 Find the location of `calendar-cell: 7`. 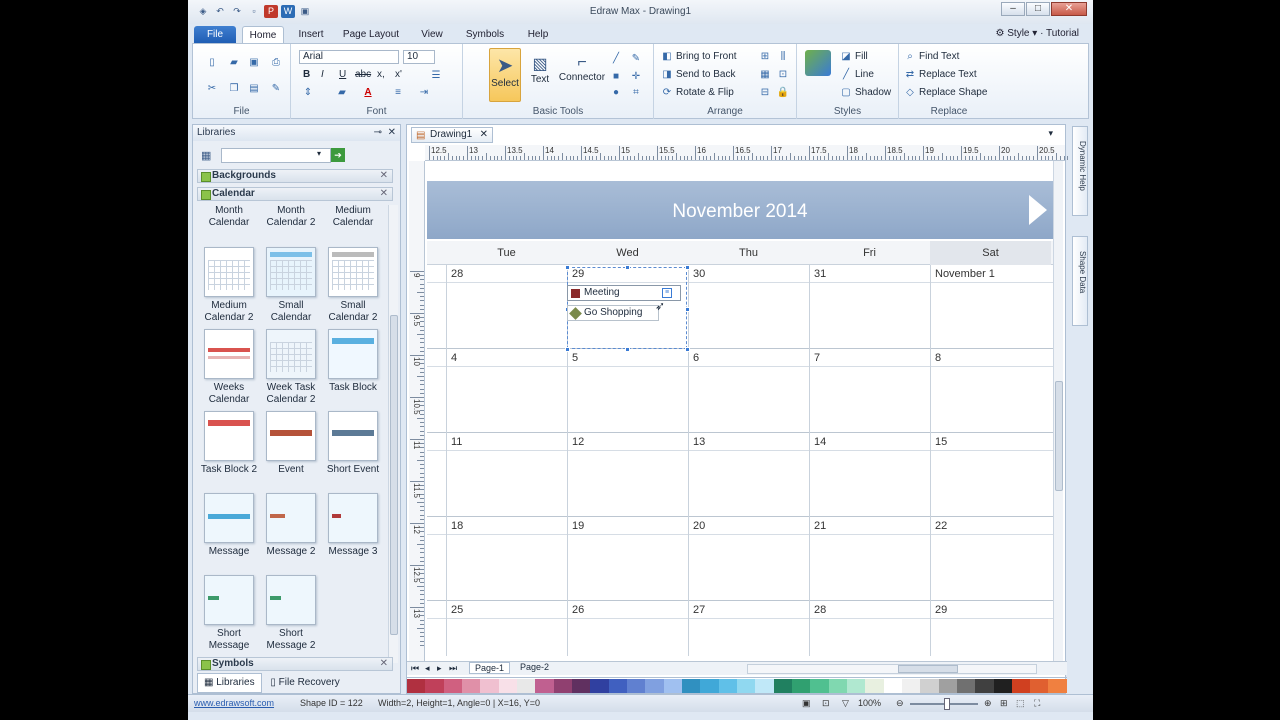

calendar-cell: 7 is located at coordinates (869, 391).